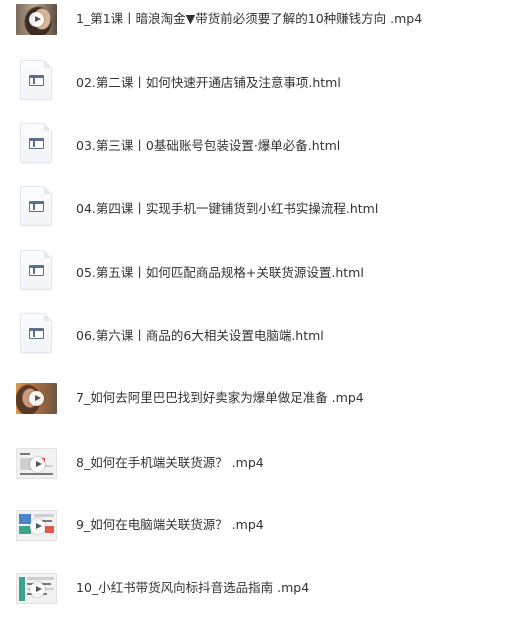 This screenshot has height=626, width=511. I want to click on file-row-9: 9_如何在电脑端关联货源？ .mp4, so click(255, 525).